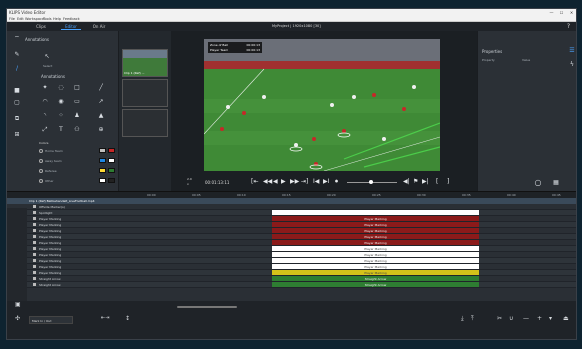  Describe the element at coordinates (406, 181) in the screenshot. I see `mark-prev-button: ◀|` at that location.